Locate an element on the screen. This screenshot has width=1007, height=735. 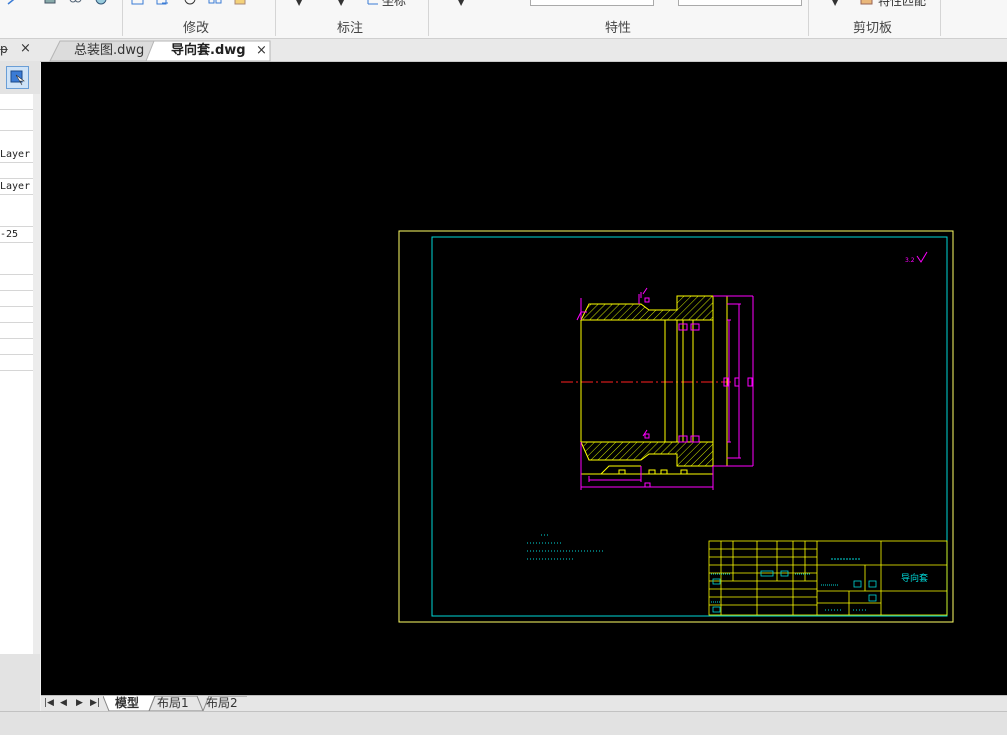
leader-dropdown-arrow: ▼ is located at coordinates (341, 3).